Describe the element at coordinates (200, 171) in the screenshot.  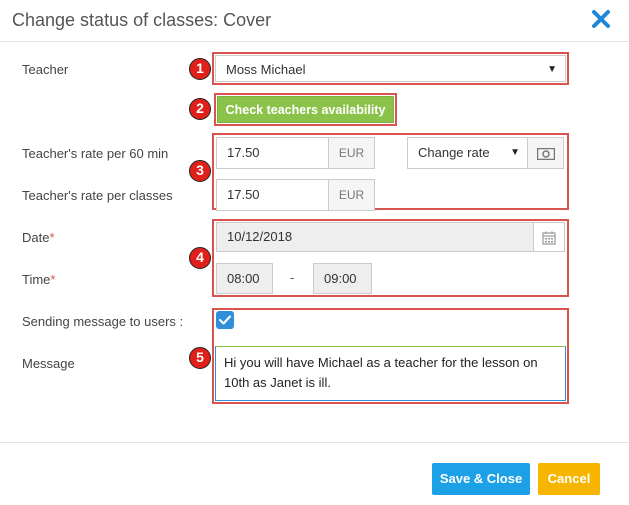
I see `annotation-badge-3: 3` at that location.